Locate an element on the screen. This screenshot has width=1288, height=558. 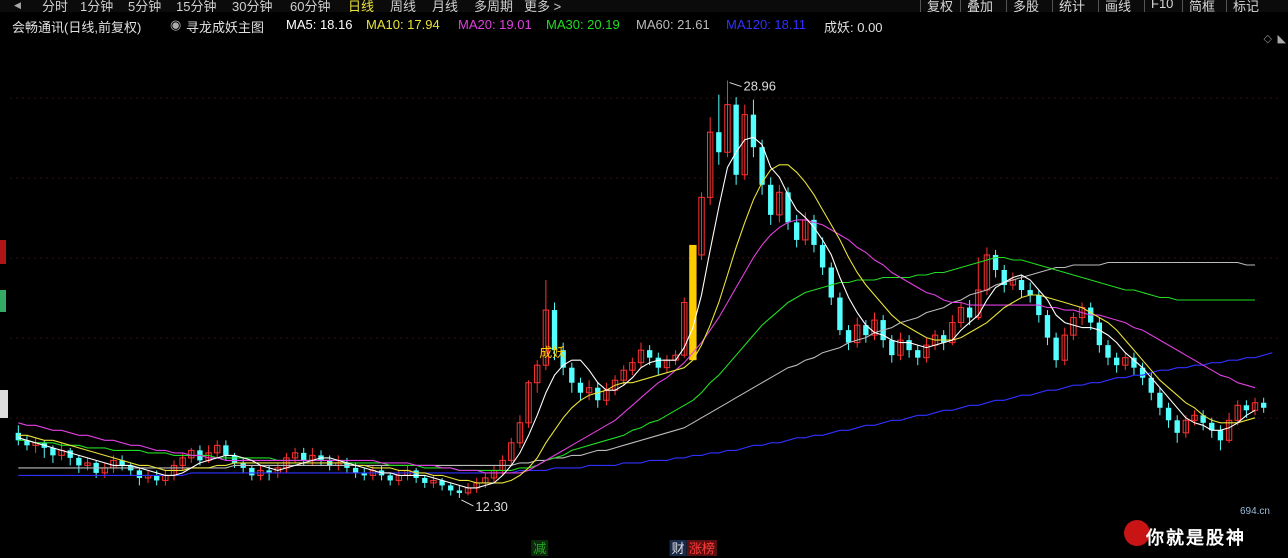
tool-button-7: 标记 is located at coordinates (1245, 6).